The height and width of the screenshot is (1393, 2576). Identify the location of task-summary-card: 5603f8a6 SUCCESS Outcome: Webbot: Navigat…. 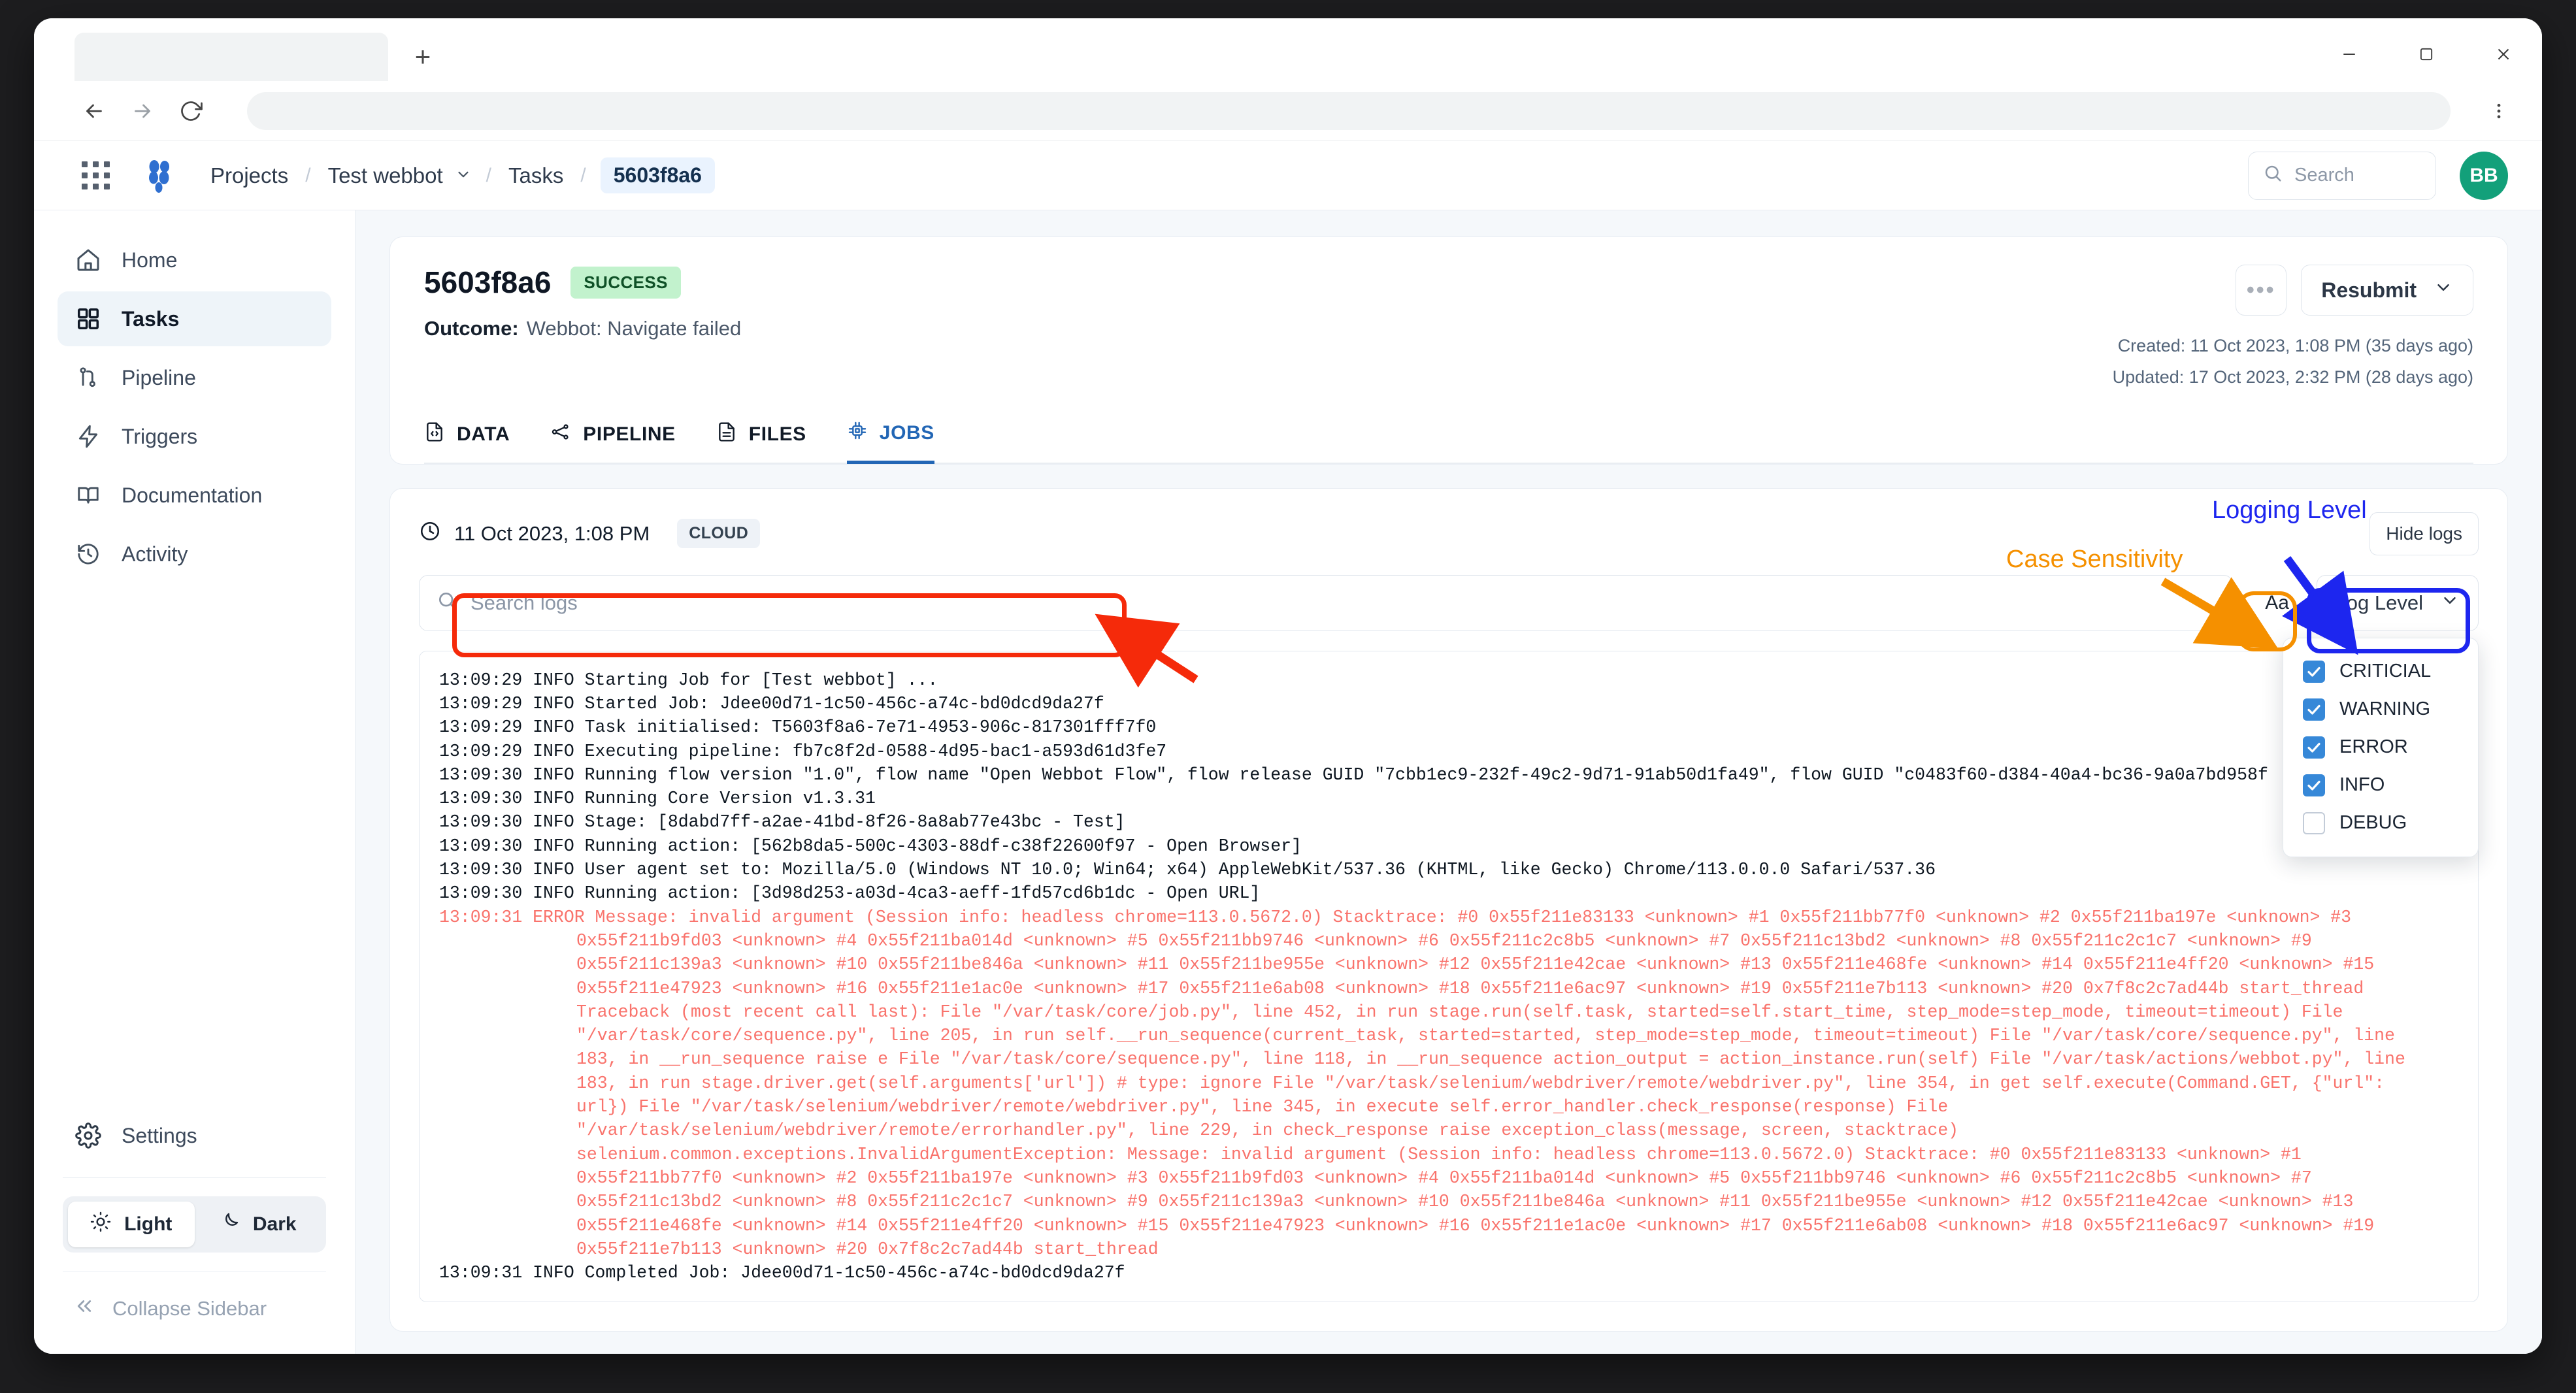
(1448, 351).